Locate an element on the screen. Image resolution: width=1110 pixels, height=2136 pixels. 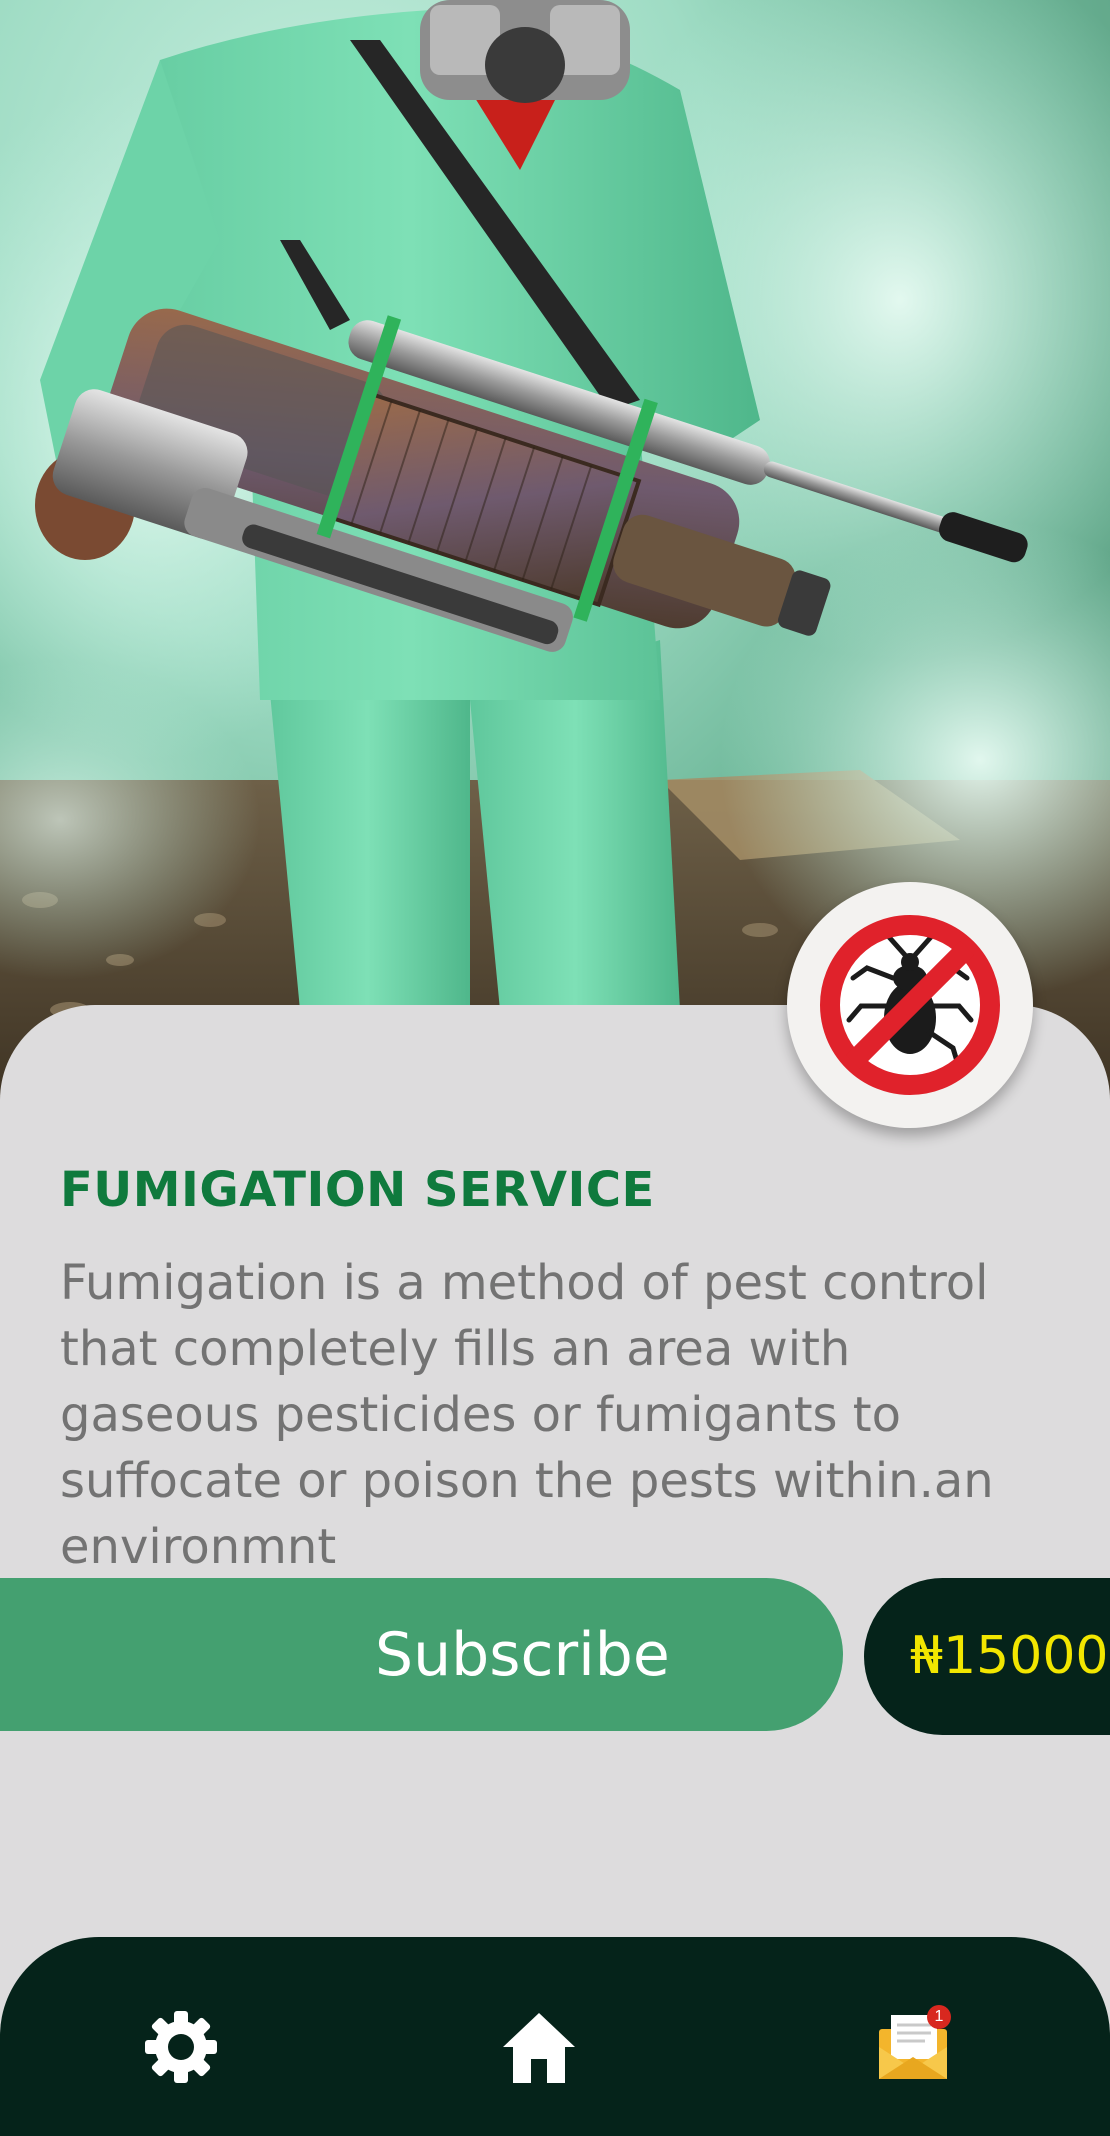
gear-icon is located at coordinates (181, 2047).